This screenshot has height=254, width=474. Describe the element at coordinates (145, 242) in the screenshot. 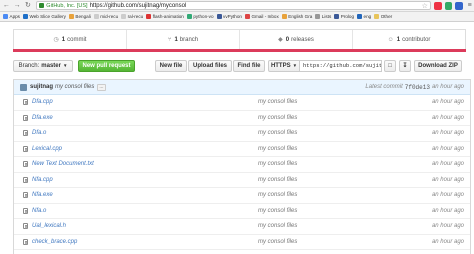

I see `file-name-link: check_brace.cpp` at that location.